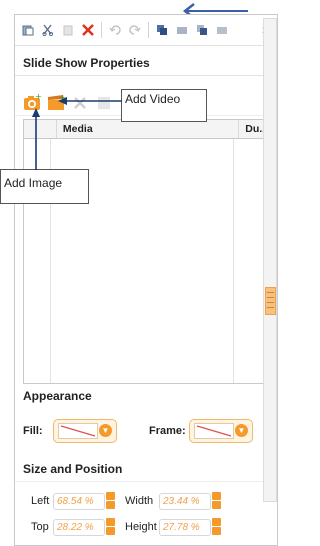  I want to click on send-to-back-icon, so click(222, 30).